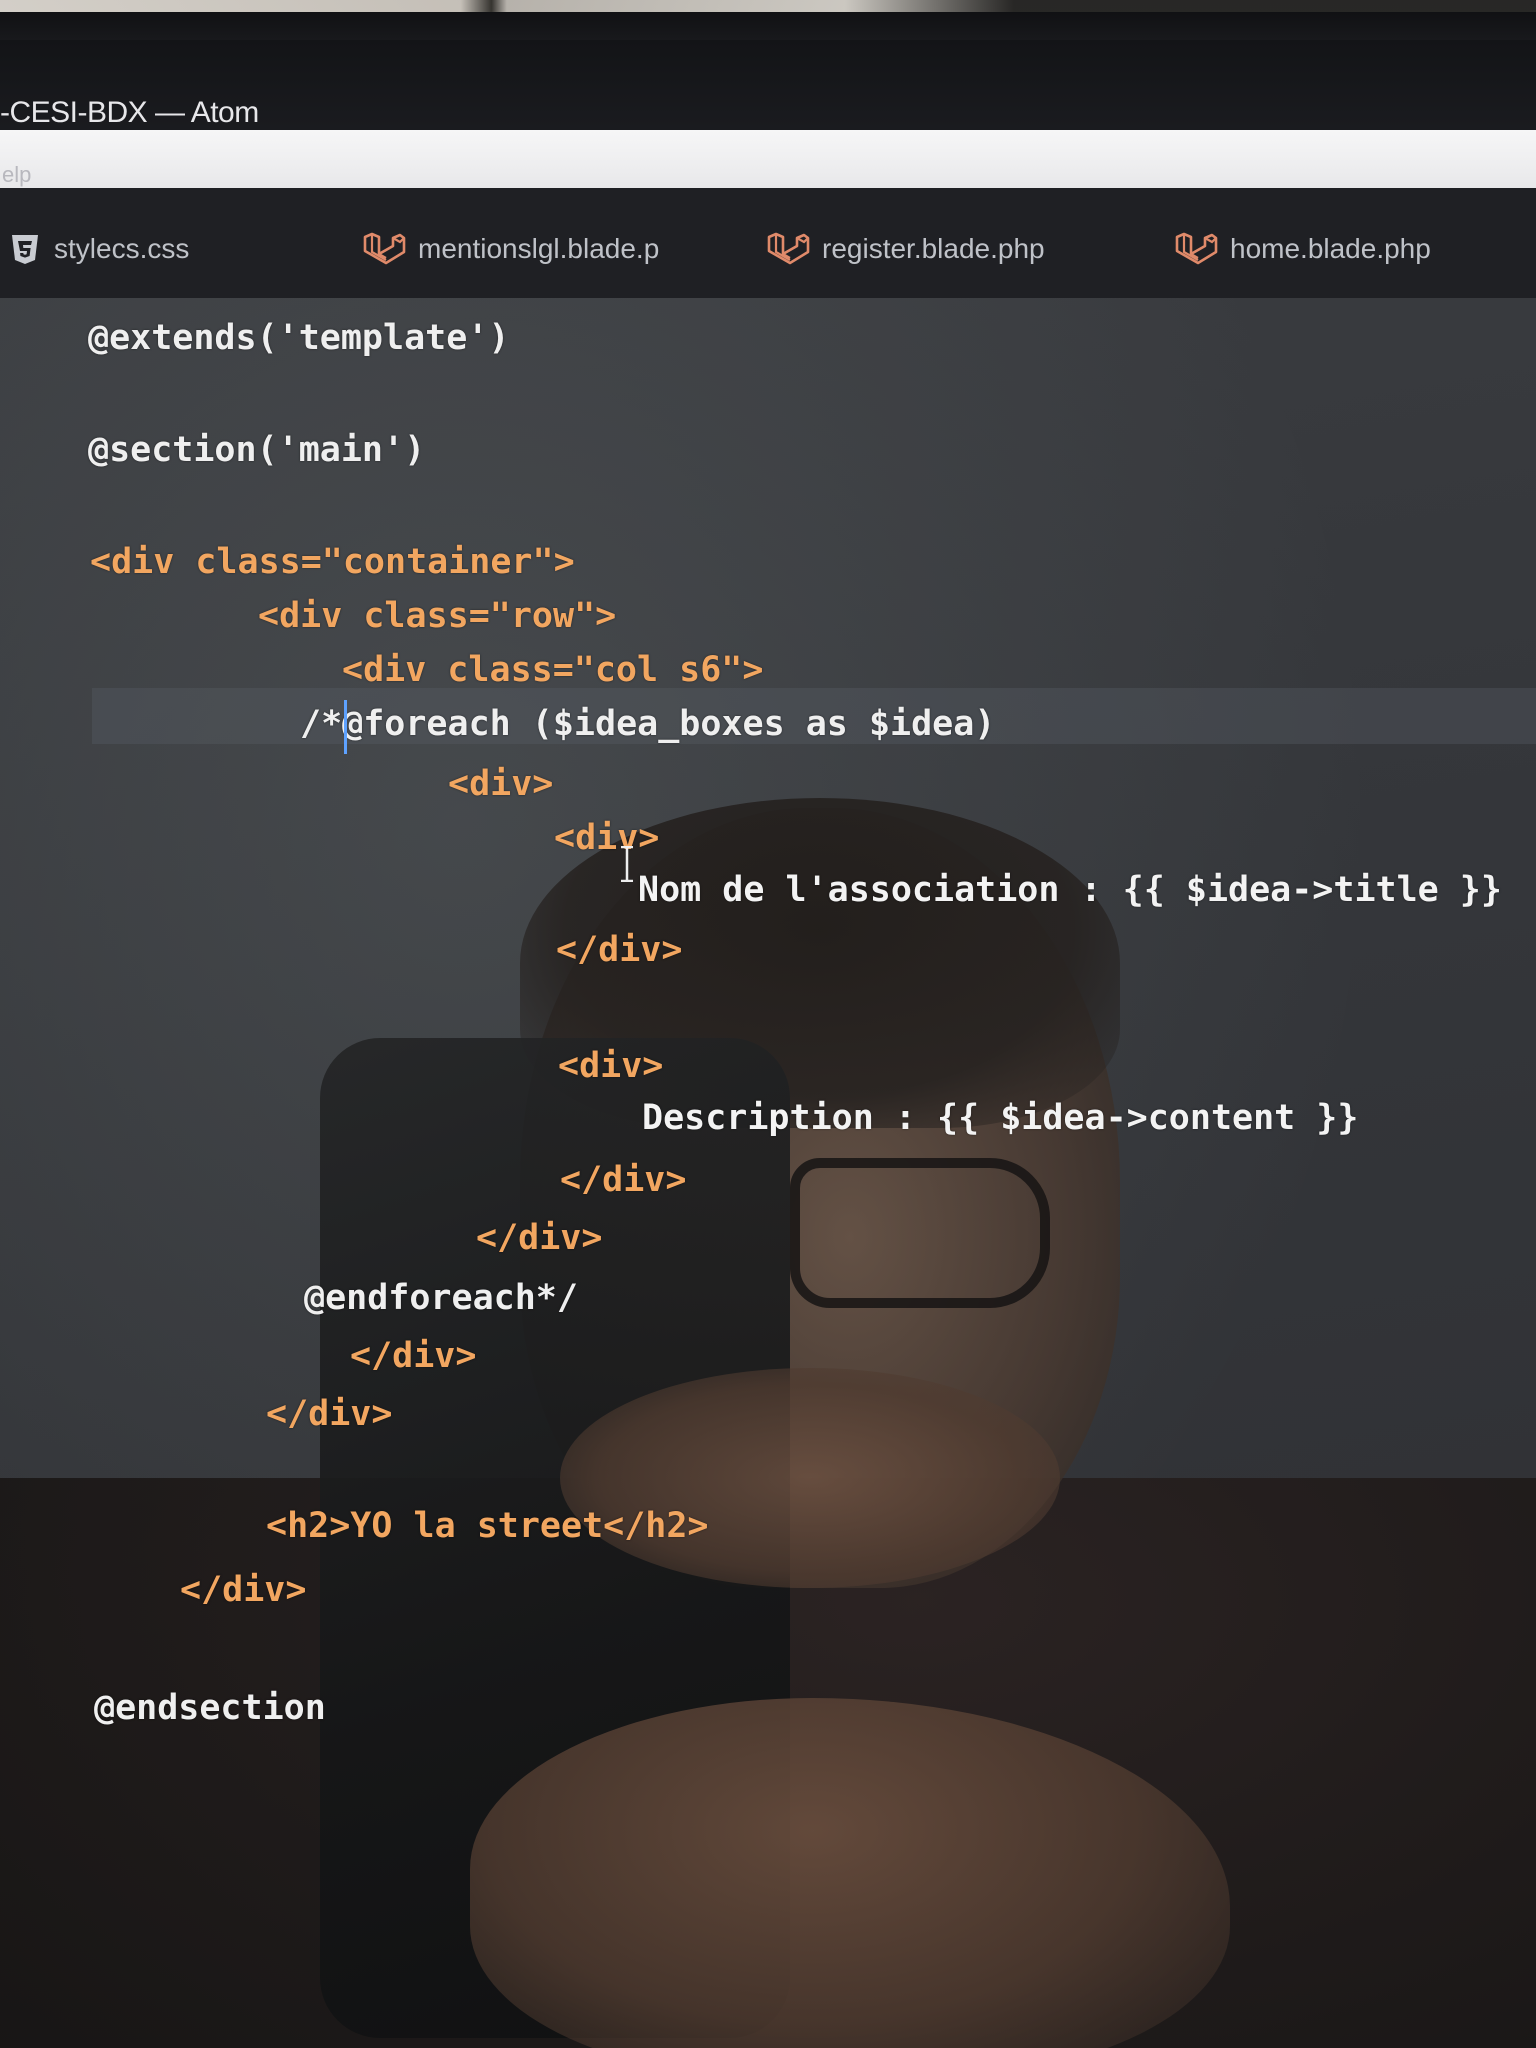 The width and height of the screenshot is (1536, 2048). I want to click on monitor-bezel, so click(768, 20).